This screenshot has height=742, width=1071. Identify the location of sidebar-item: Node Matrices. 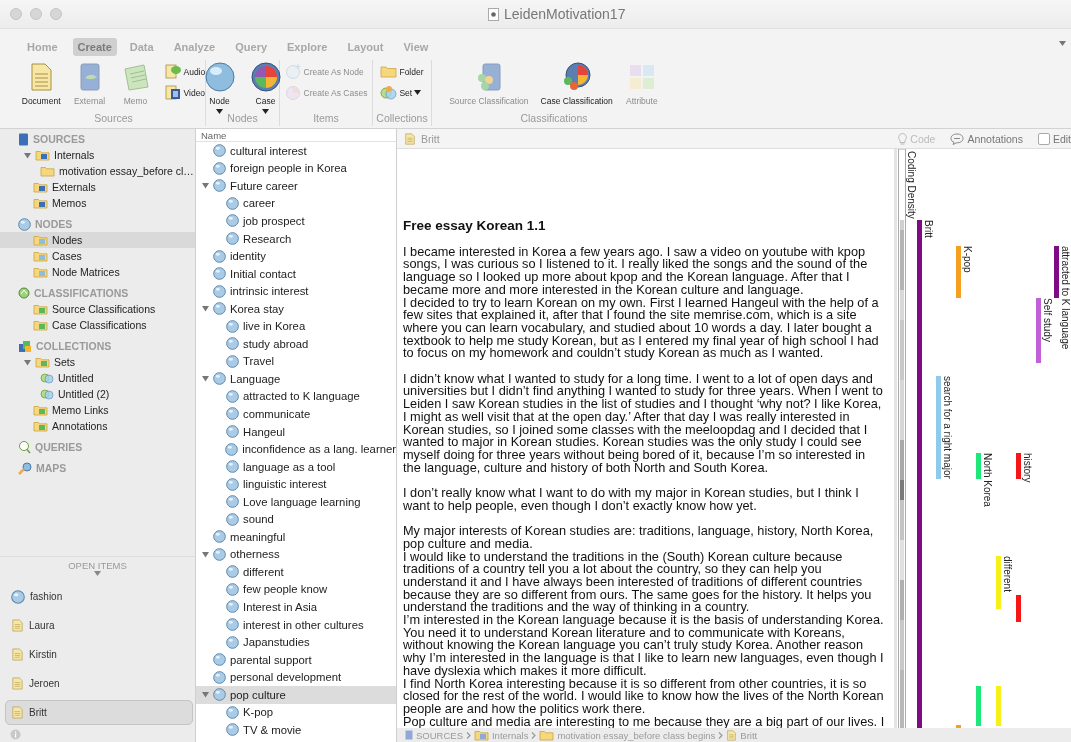
(97, 272).